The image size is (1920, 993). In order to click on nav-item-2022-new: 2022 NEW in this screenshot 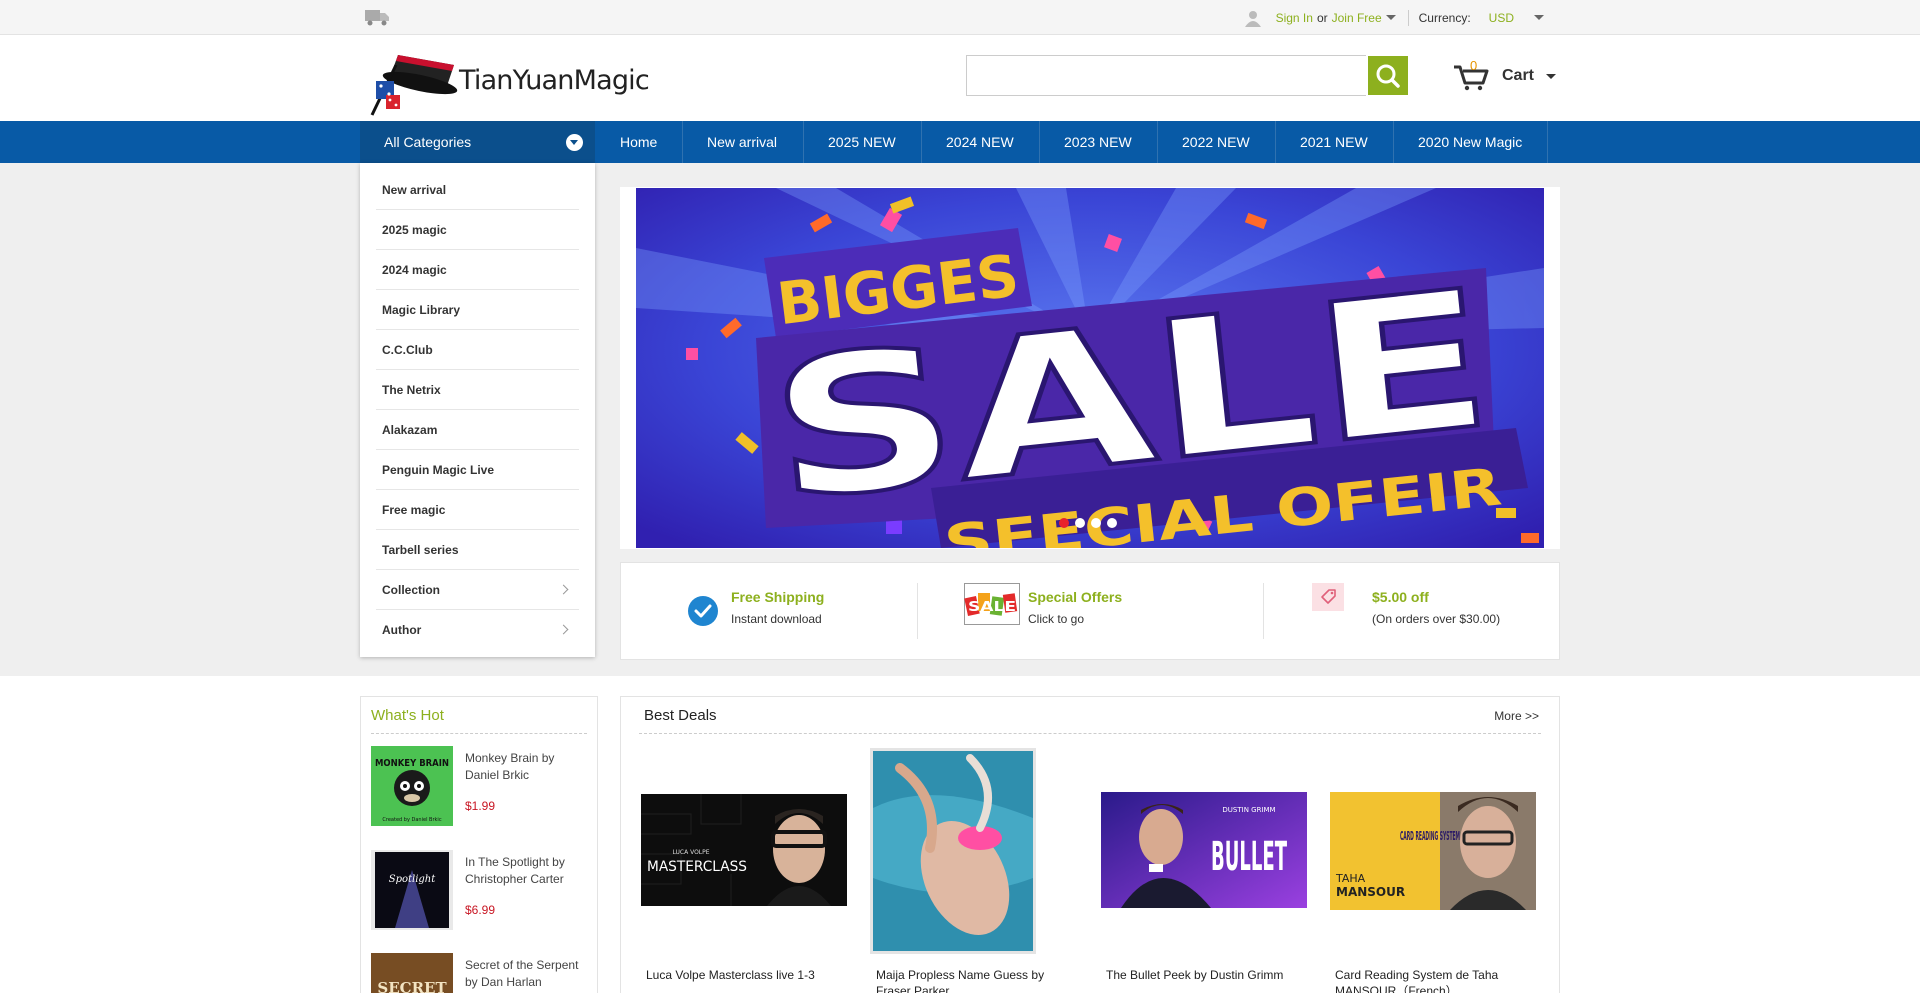, I will do `click(1217, 142)`.